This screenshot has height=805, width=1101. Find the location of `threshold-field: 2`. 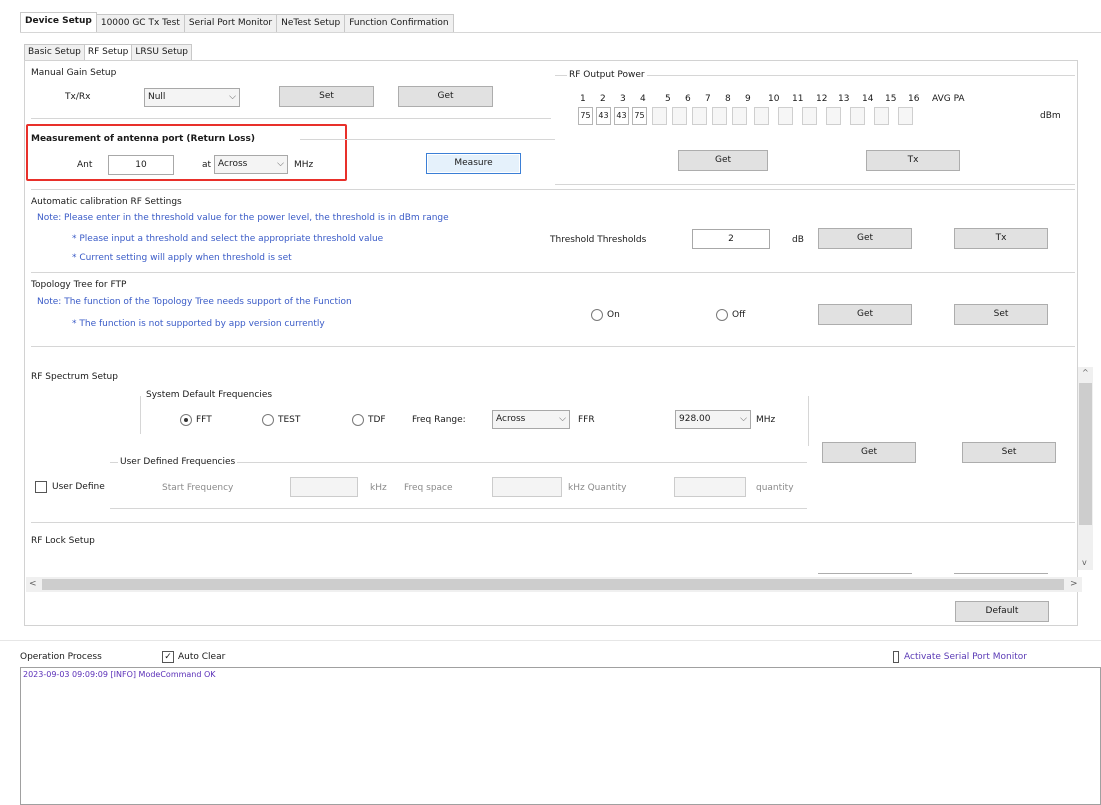

threshold-field: 2 is located at coordinates (731, 239).